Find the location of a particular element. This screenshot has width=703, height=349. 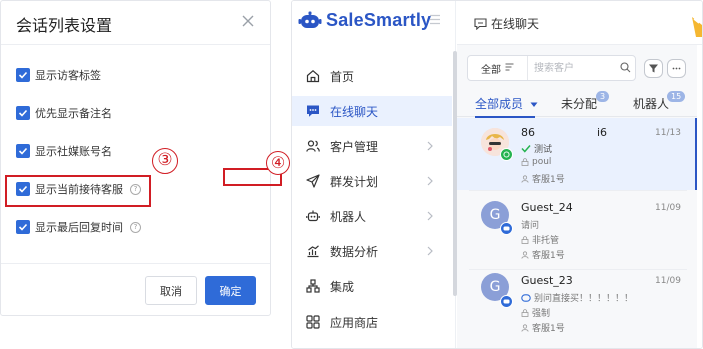

more-icon is located at coordinates (676, 68).